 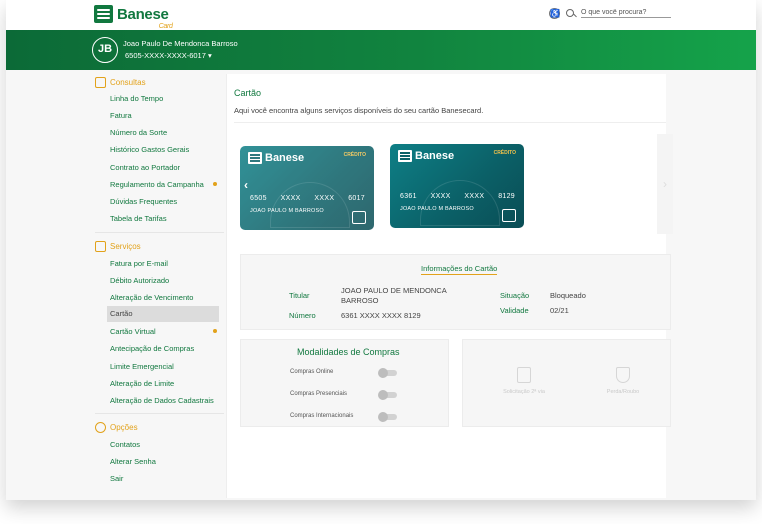 I want to click on compras-presenciais-label: Compras Presenciais, so click(x=319, y=394).